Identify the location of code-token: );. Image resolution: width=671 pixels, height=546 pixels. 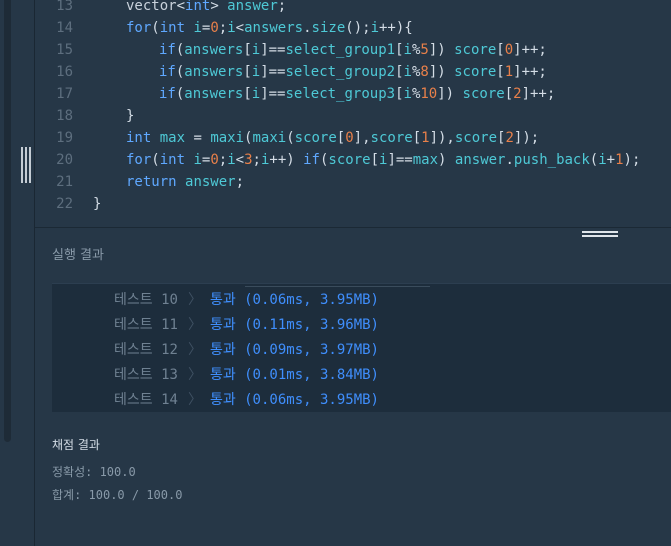
(632, 160).